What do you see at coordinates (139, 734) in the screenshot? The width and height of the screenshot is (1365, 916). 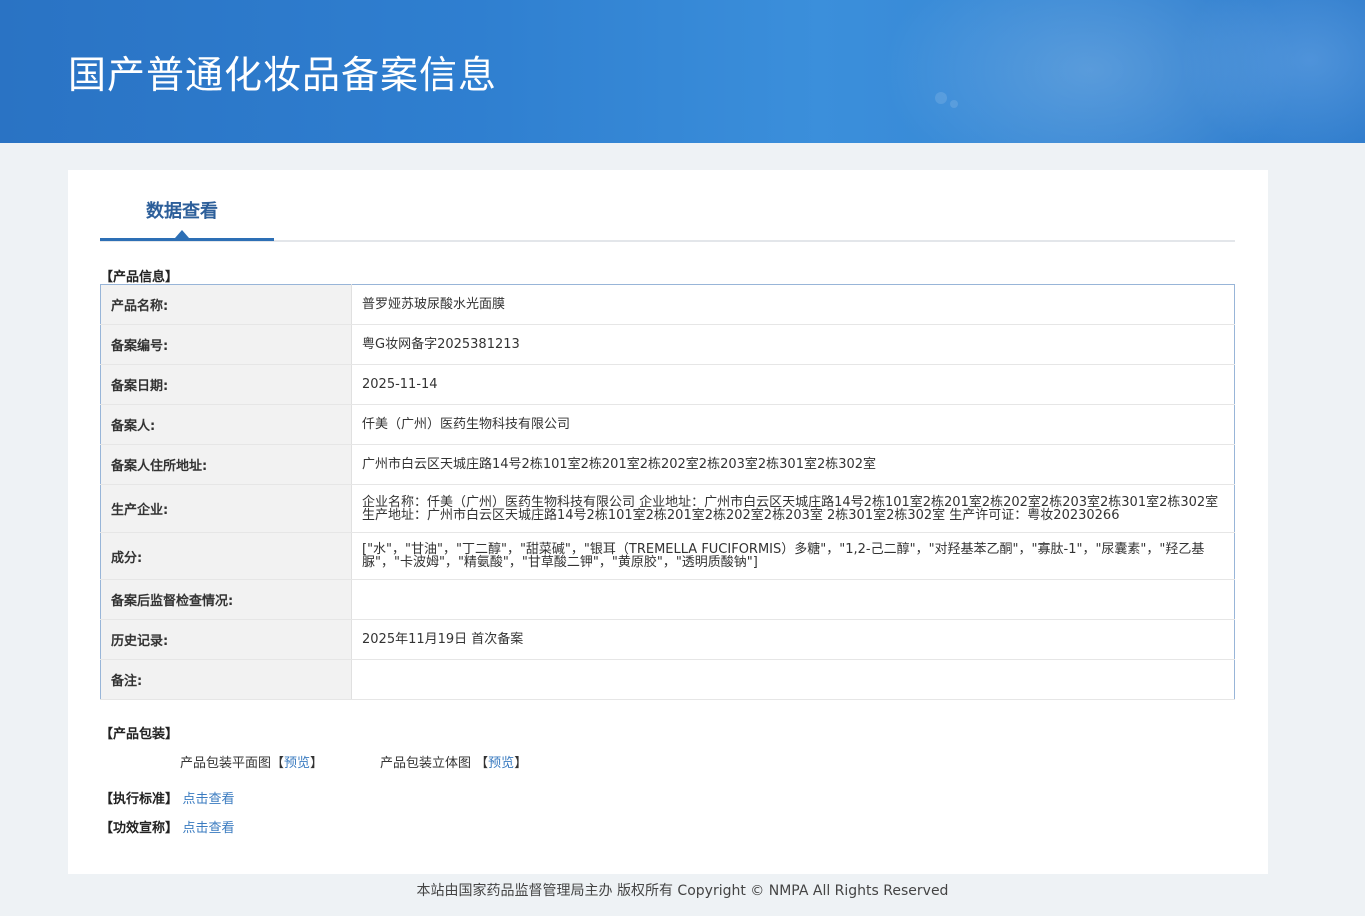 I see `packaging-heading: 【产品包装】` at bounding box center [139, 734].